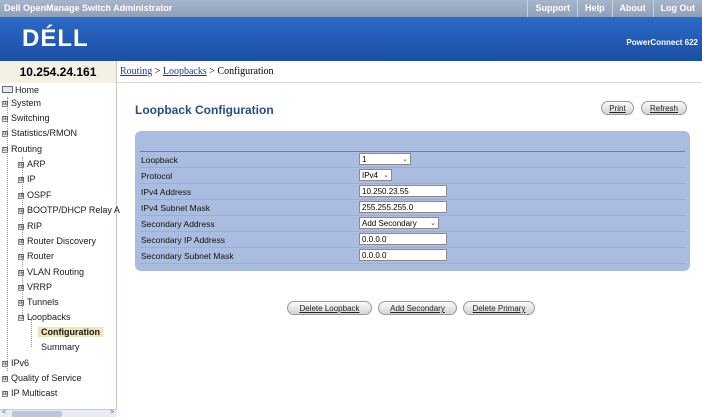 The width and height of the screenshot is (702, 417). What do you see at coordinates (403, 239) in the screenshot?
I see `secondary-ip-input: 0.0.0.0` at bounding box center [403, 239].